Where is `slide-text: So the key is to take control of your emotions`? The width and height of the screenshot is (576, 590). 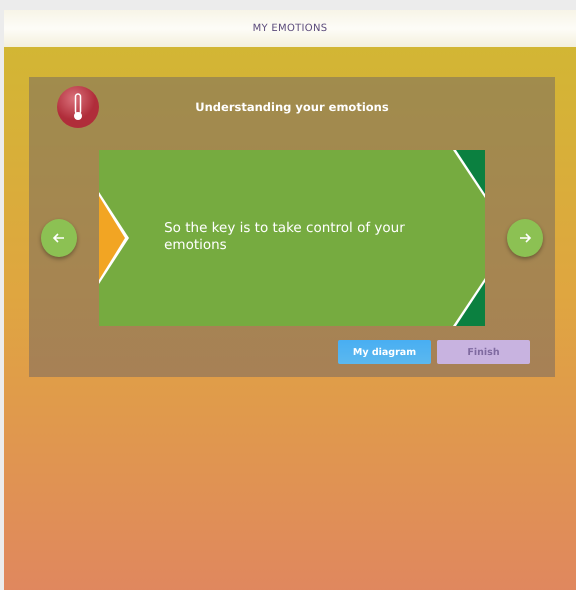 slide-text: So the key is to take control of your emotions is located at coordinates (285, 237).